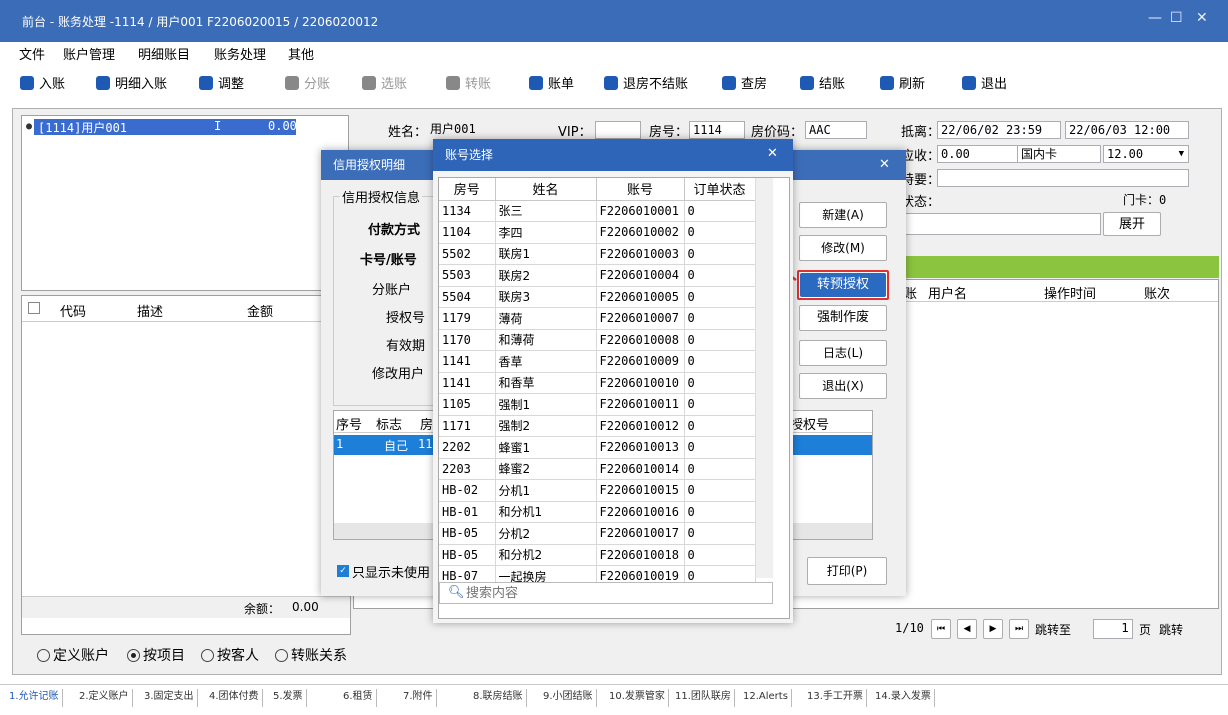  I want to click on menu-other: 其他, so click(301, 53).